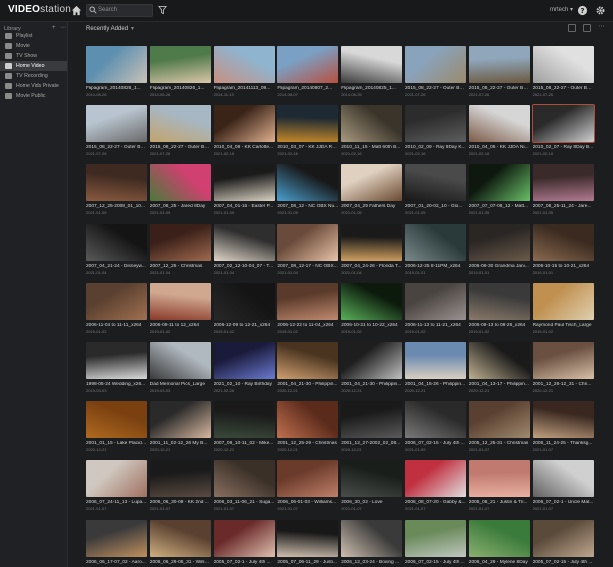  I want to click on video-tile: Raymond Paul Tisch_Large 2019-01-02, so click(563, 308).